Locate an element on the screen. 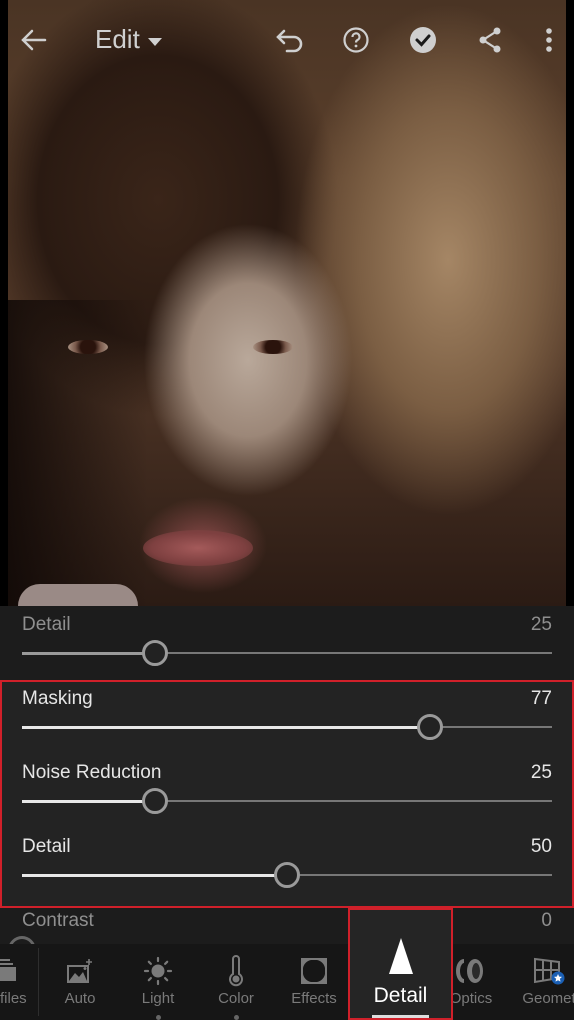  slider-value: 50 is located at coordinates (541, 846).